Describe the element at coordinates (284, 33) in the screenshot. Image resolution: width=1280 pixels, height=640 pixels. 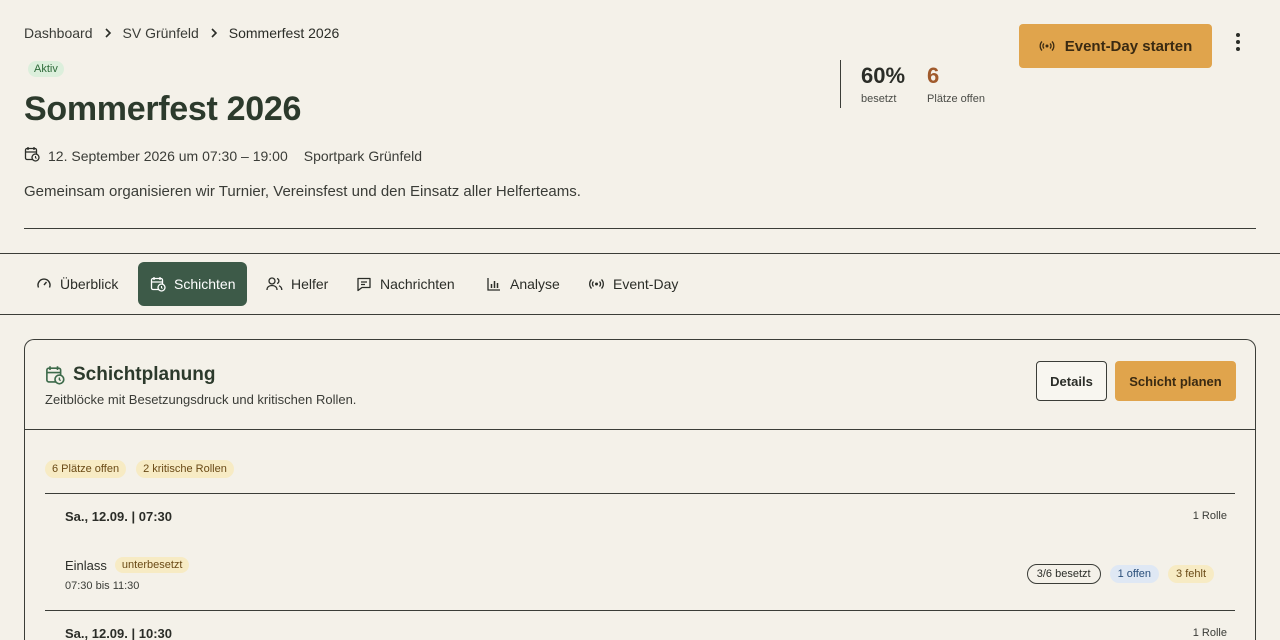
I see `breadcrumb-current: Sommerfest 2026` at that location.